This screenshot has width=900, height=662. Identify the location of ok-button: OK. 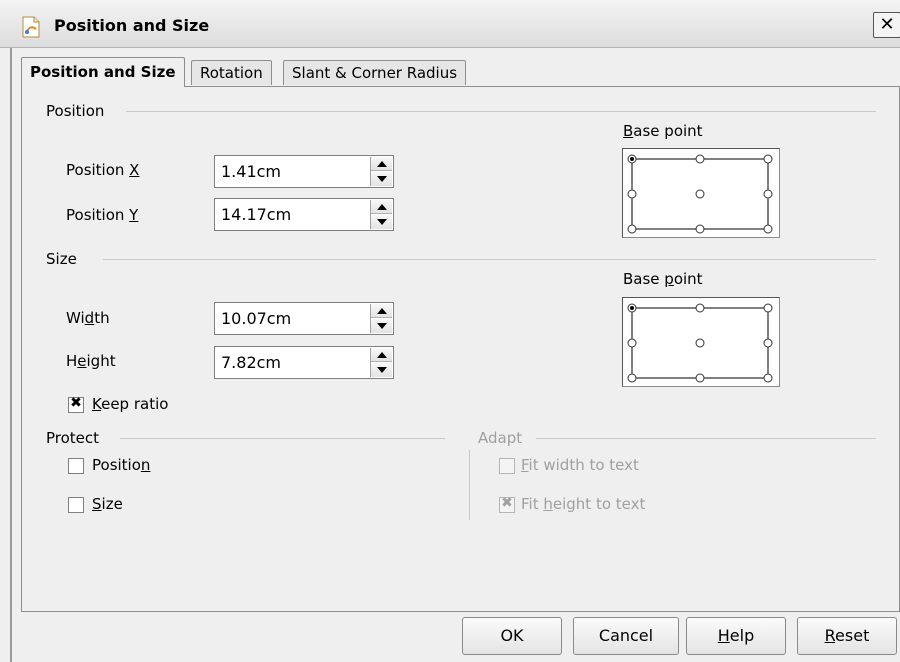
(512, 636).